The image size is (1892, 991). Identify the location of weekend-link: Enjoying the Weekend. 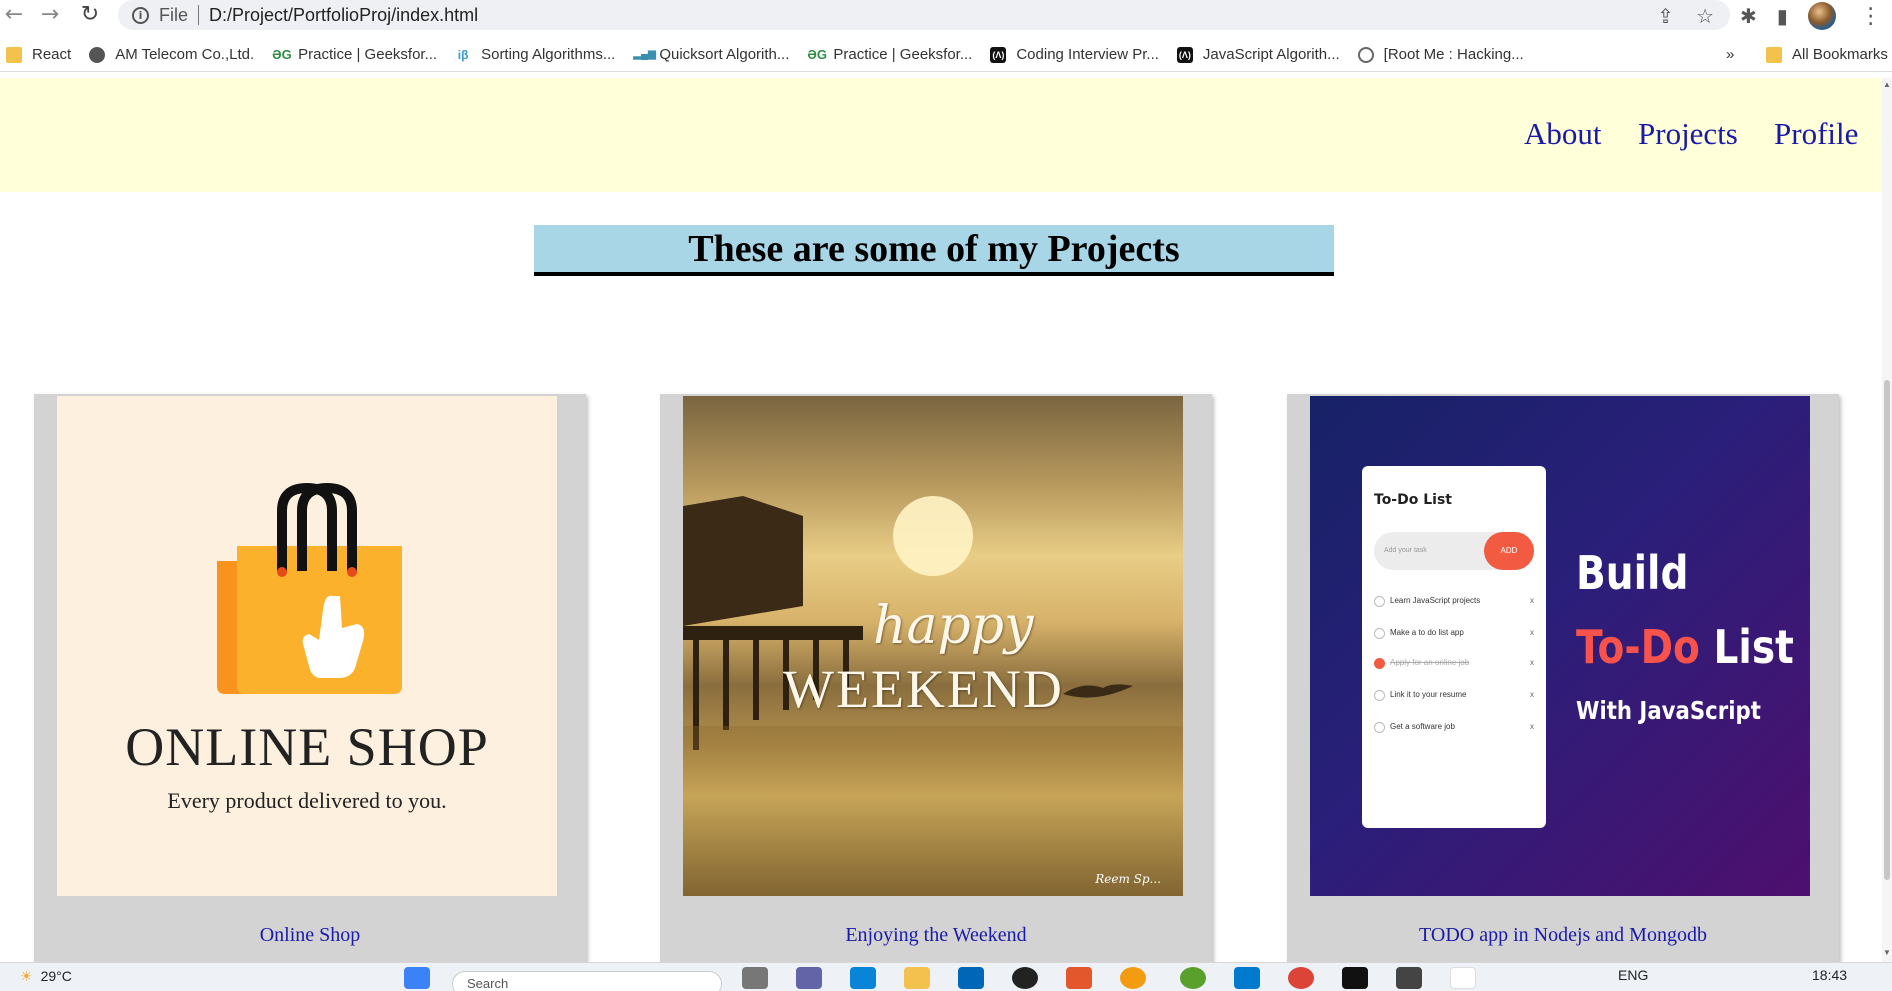
(936, 935).